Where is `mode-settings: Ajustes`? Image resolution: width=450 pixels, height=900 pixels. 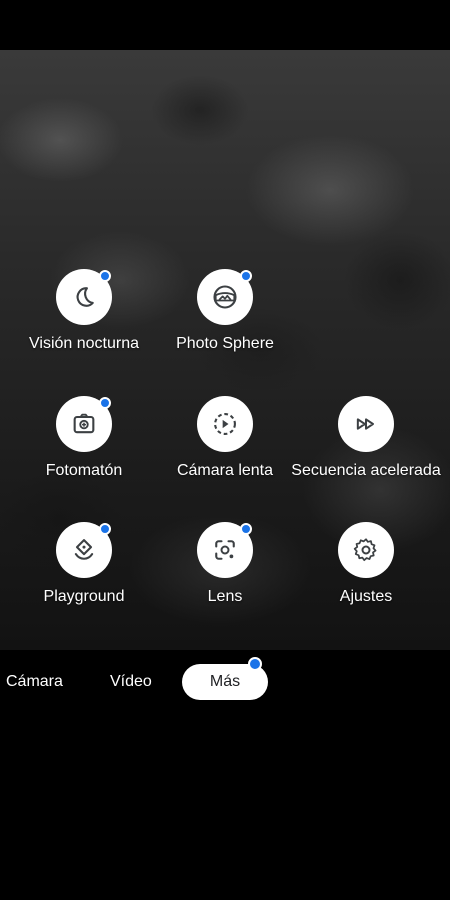
mode-settings: Ajustes is located at coordinates (366, 564).